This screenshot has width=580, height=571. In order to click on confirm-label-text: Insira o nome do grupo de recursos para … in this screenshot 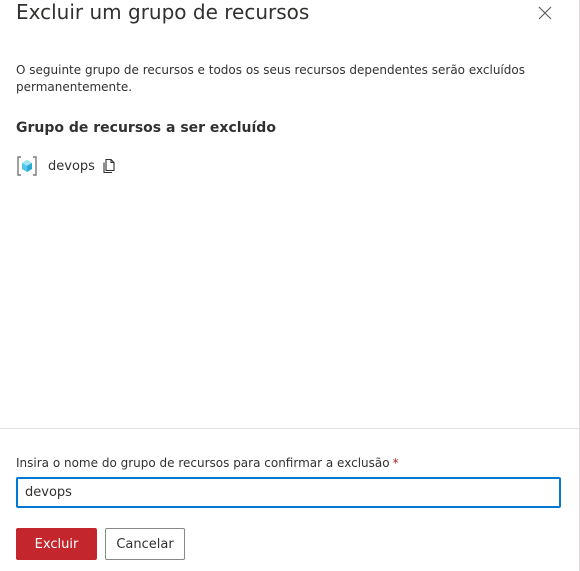, I will do `click(203, 463)`.